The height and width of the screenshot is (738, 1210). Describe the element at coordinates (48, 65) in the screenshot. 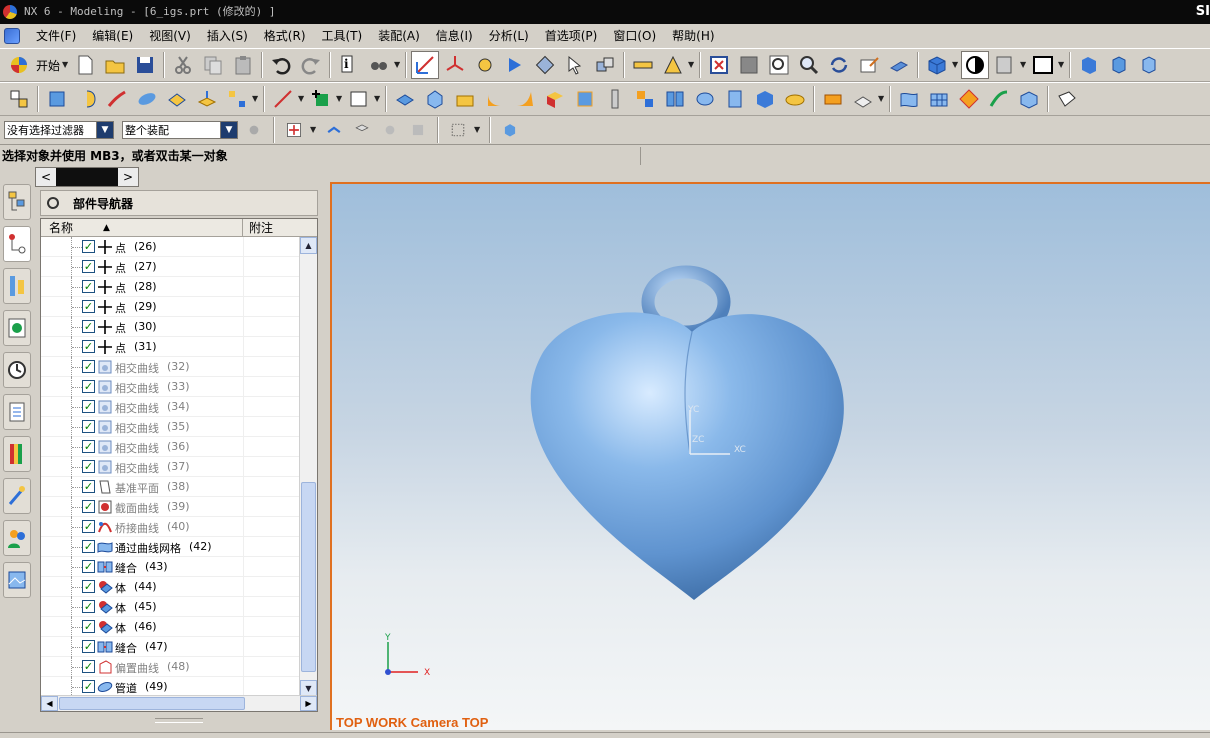

I see `start-button: 开始` at that location.